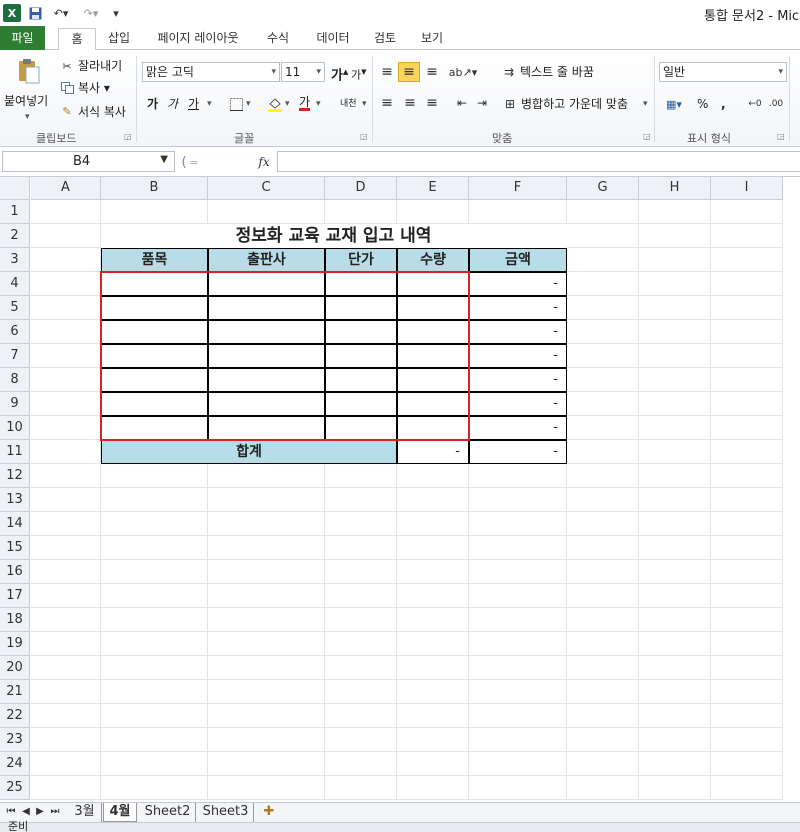  Describe the element at coordinates (433, 452) in the screenshot. I see `total-quantity: -` at that location.